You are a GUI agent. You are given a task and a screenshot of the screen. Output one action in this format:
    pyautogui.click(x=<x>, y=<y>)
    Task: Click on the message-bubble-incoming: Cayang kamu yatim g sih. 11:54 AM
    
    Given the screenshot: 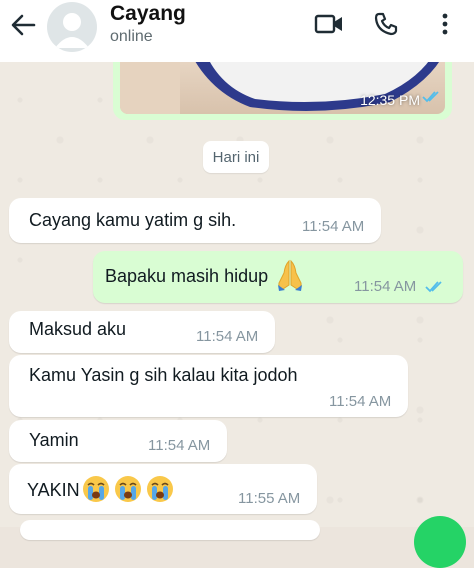 What is the action you would take?
    pyautogui.click(x=195, y=220)
    